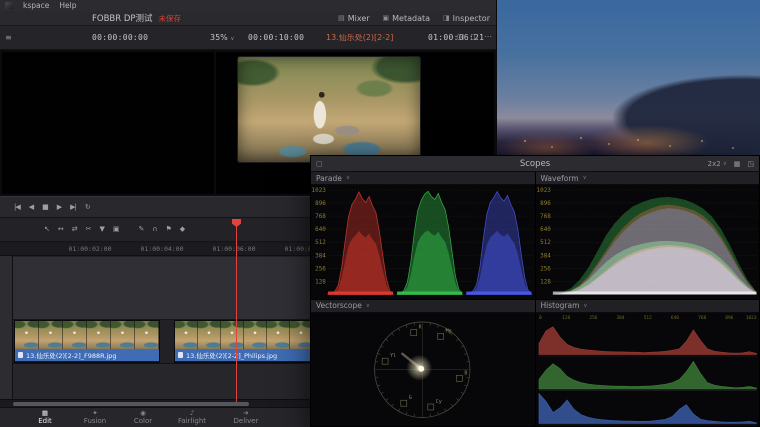 Image resolution: width=760 pixels, height=427 pixels. I want to click on ruler-tick-label: 01:00:02:00, so click(90, 249).